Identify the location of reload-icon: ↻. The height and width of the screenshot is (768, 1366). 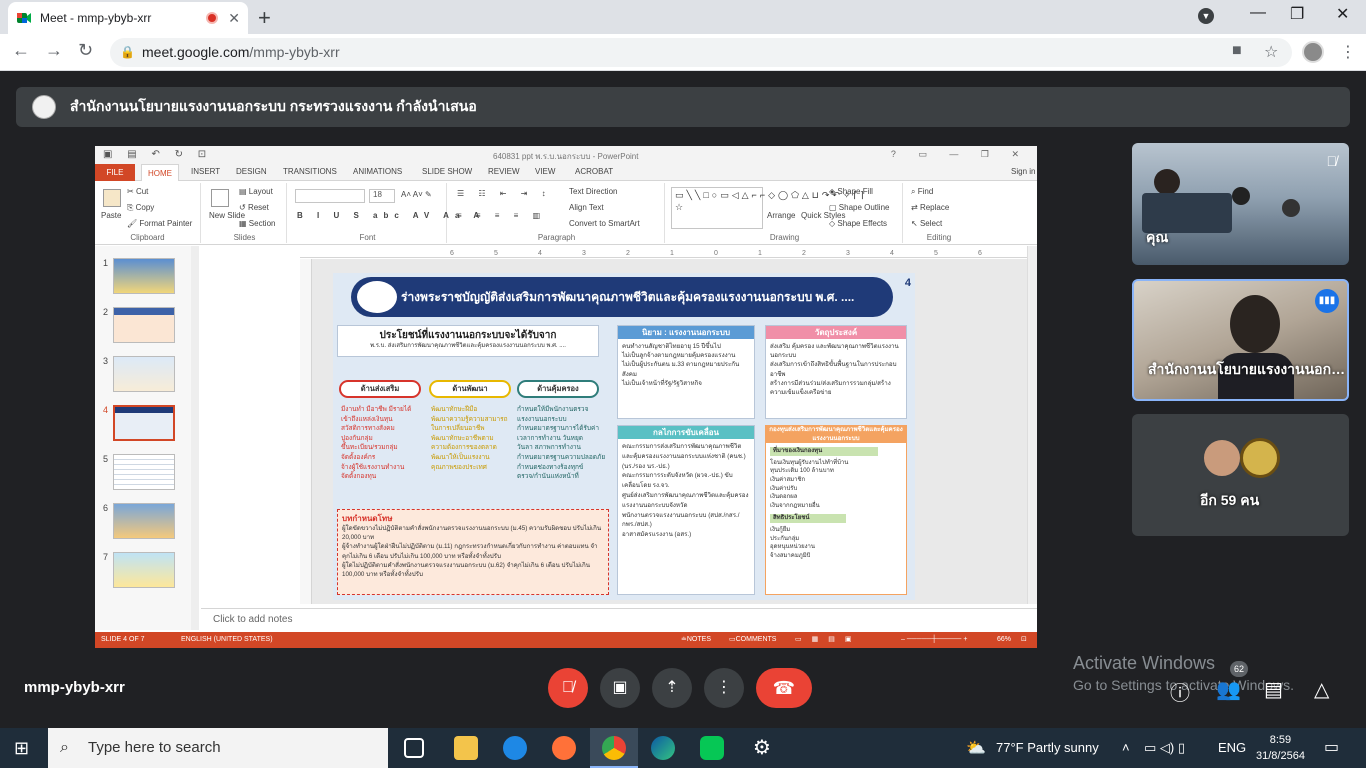
(85, 50).